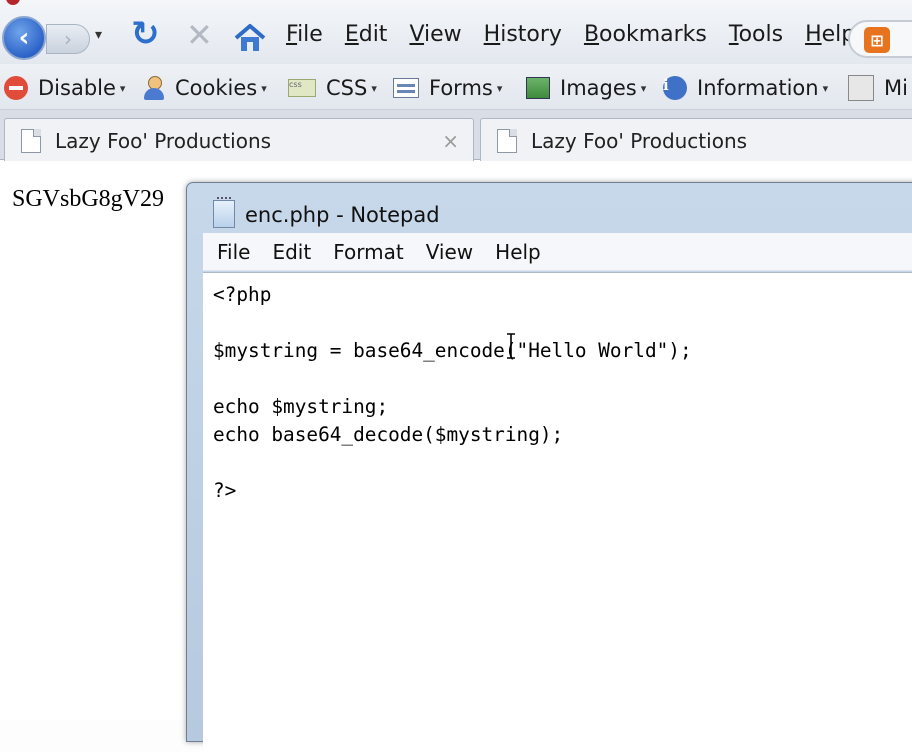 This screenshot has width=912, height=752. I want to click on toolbar-css: css CSS ▾, so click(332, 88).